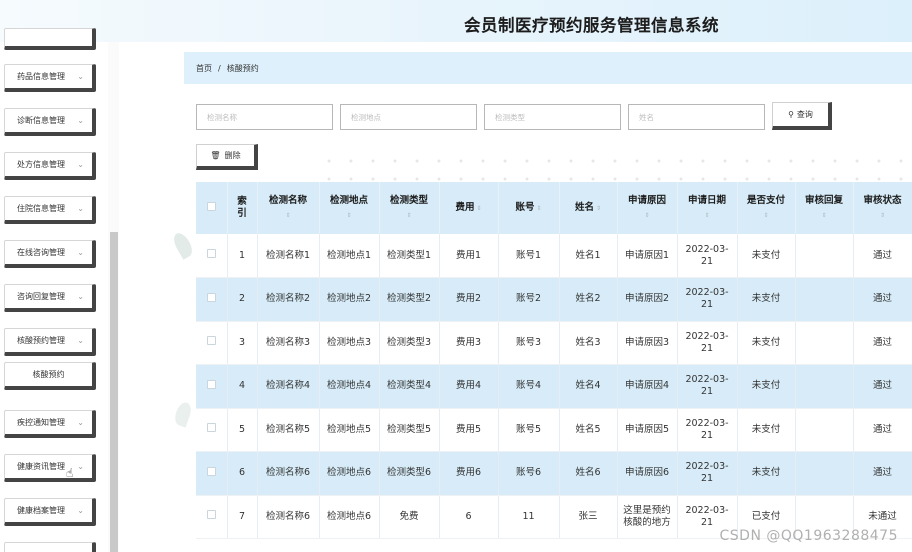  I want to click on col-header-type: 检测类型 ⇕, so click(409, 208).